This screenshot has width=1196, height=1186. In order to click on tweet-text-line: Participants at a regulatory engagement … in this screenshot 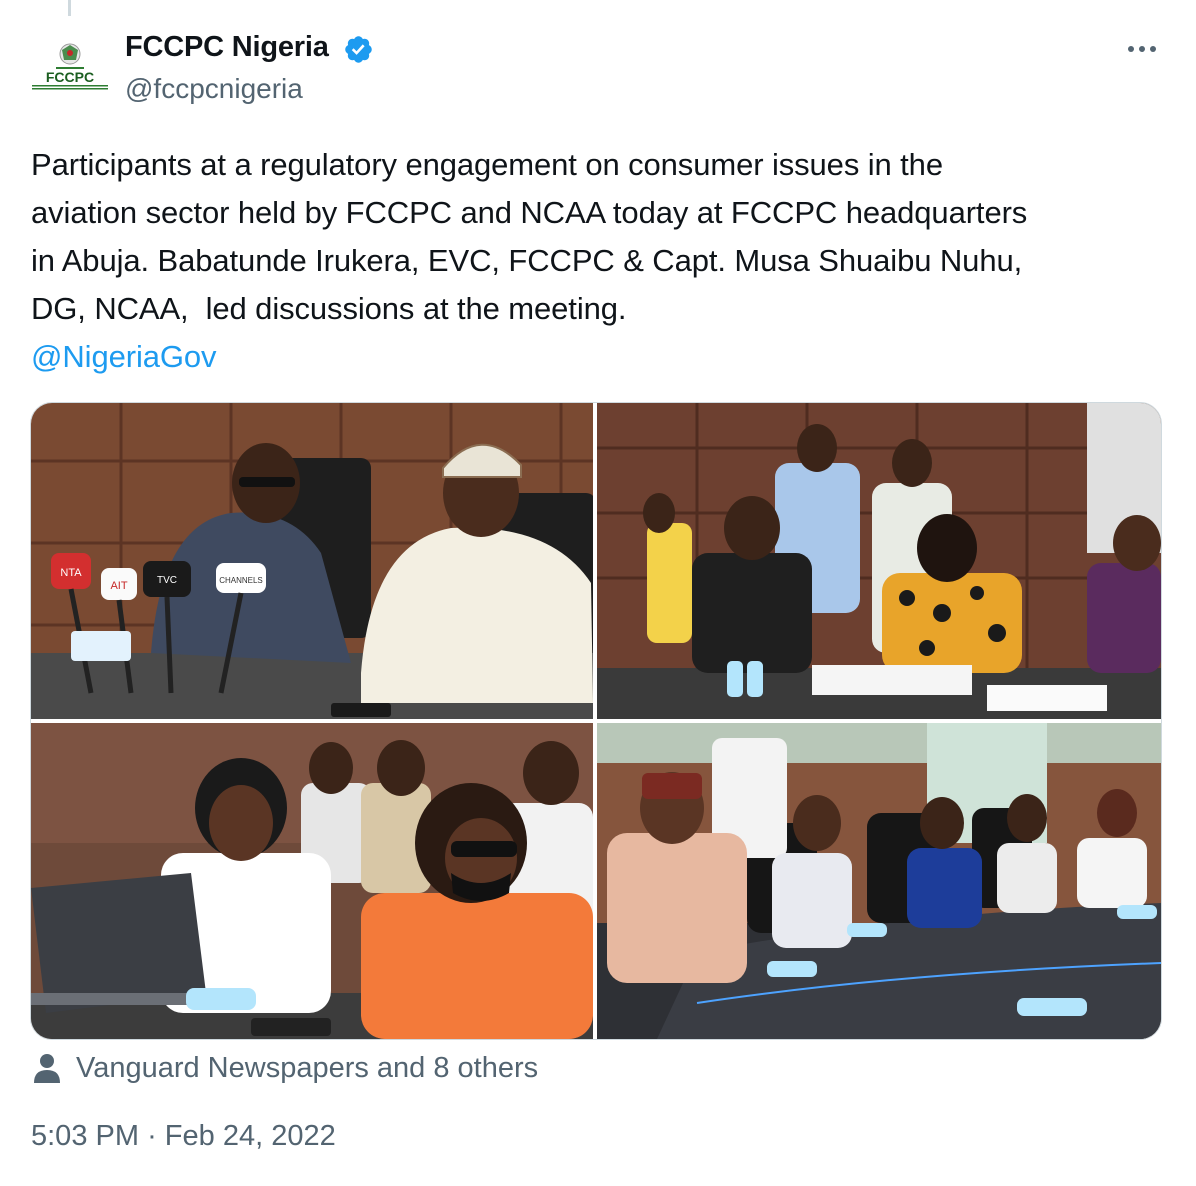, I will do `click(487, 164)`.